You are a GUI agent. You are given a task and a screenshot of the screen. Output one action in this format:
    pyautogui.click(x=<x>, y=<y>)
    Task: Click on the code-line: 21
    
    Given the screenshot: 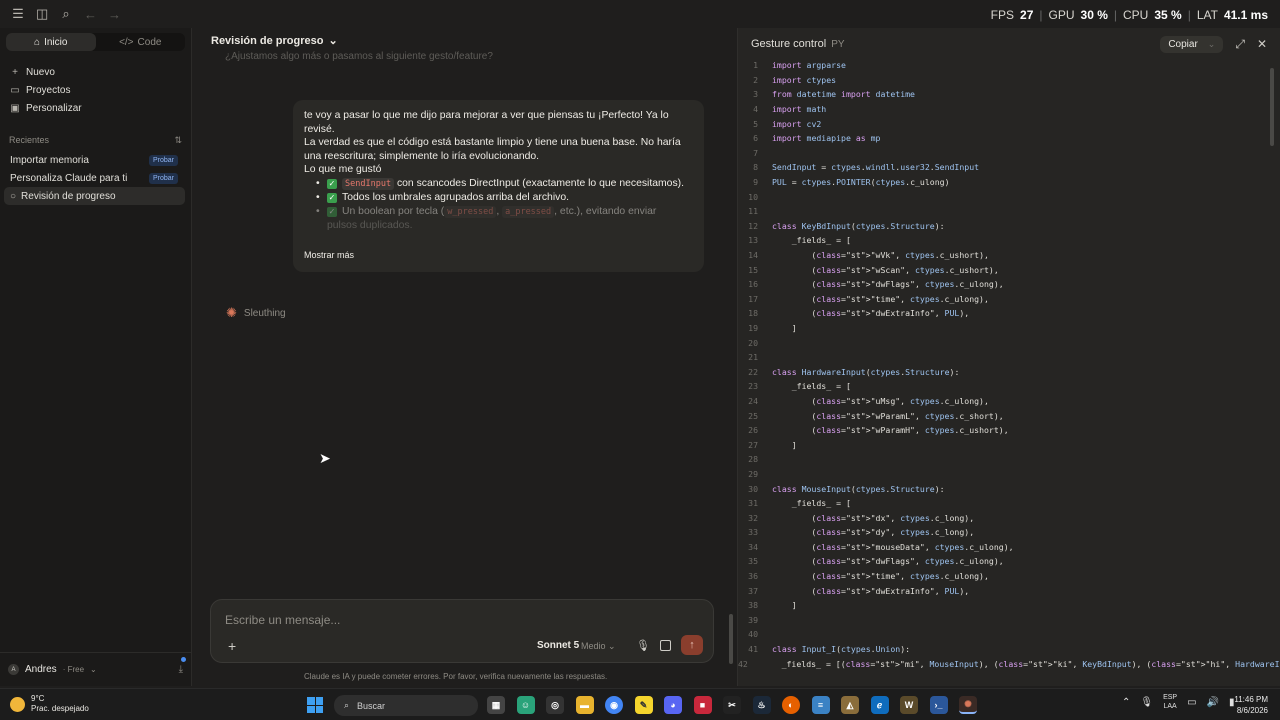 What is the action you would take?
    pyautogui.click(x=1003, y=357)
    